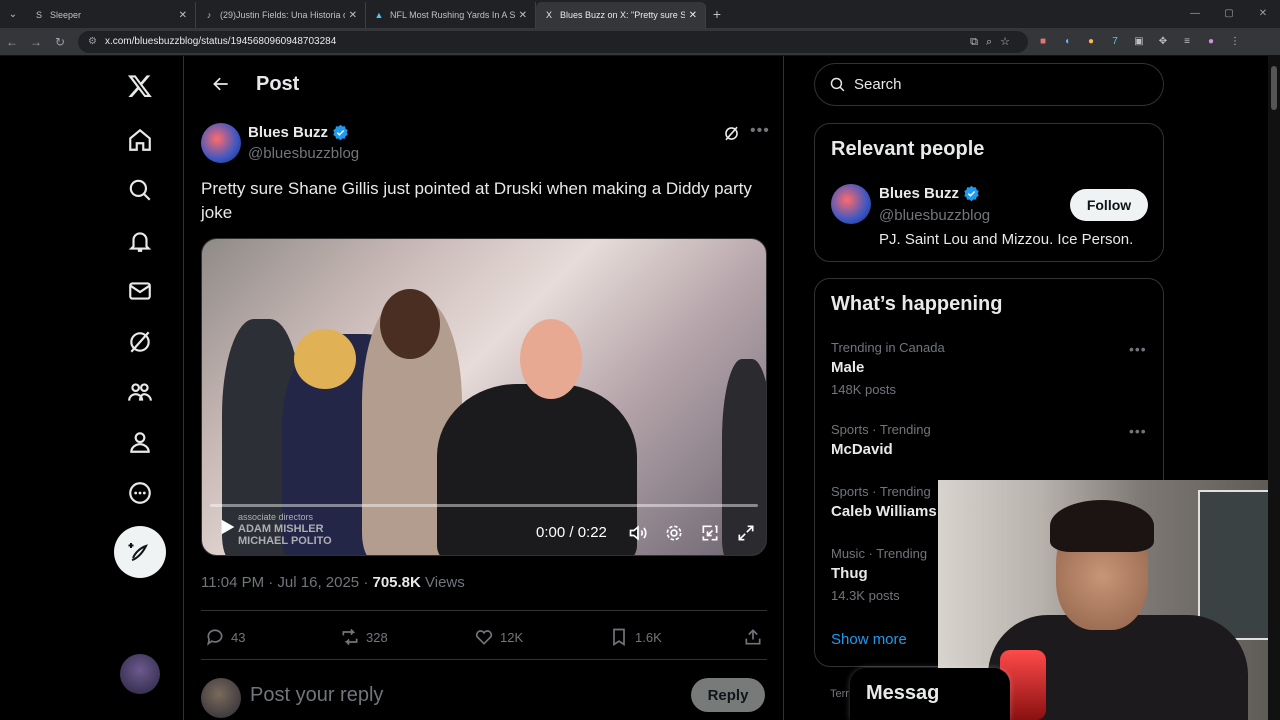  What do you see at coordinates (140, 552) in the screenshot?
I see `compose-post-button` at bounding box center [140, 552].